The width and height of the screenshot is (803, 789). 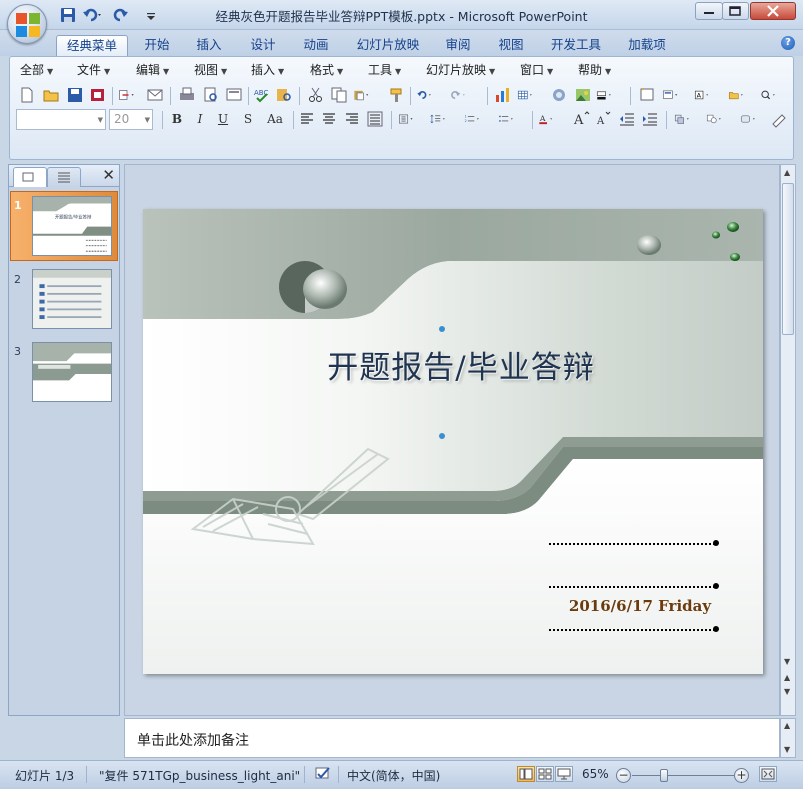 I want to click on next-slide-icon: ▼, so click(x=787, y=691).